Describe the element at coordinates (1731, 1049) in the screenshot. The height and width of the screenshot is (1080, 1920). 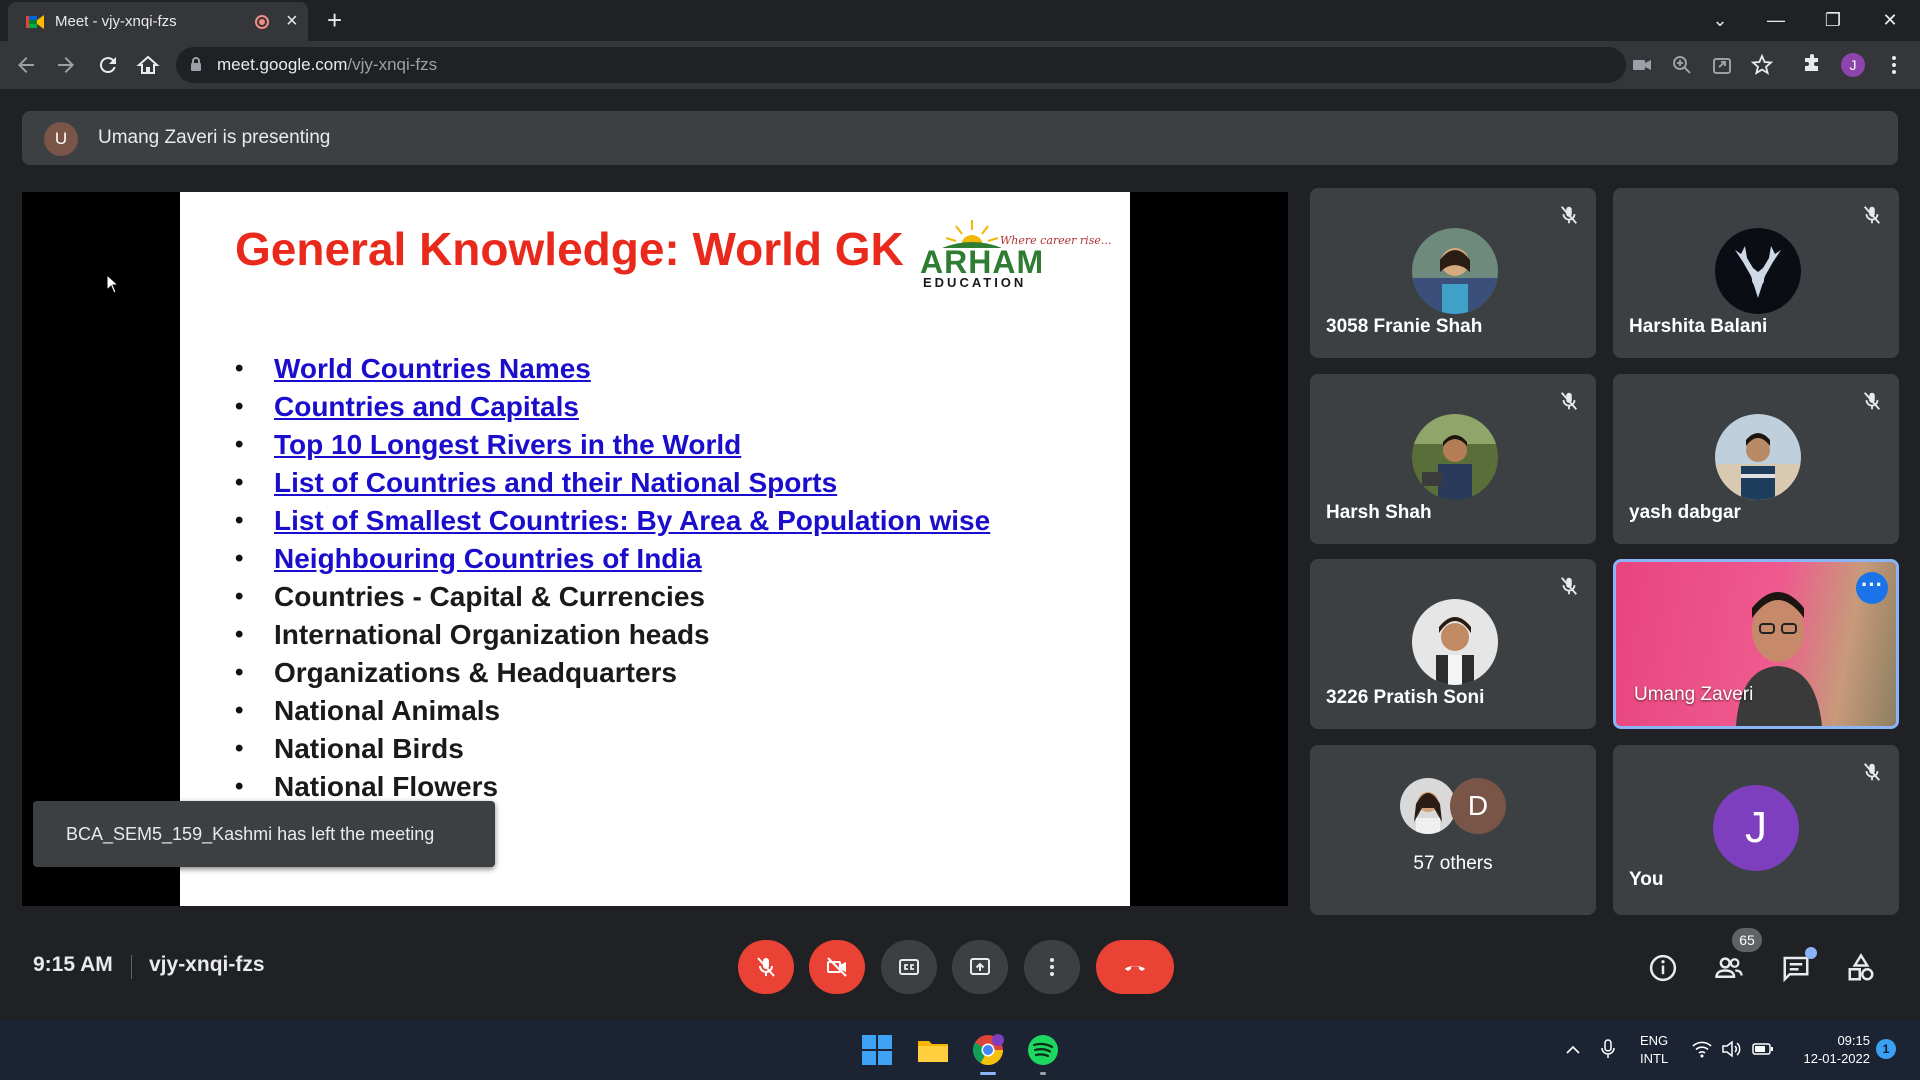
I see `volume-icon` at that location.